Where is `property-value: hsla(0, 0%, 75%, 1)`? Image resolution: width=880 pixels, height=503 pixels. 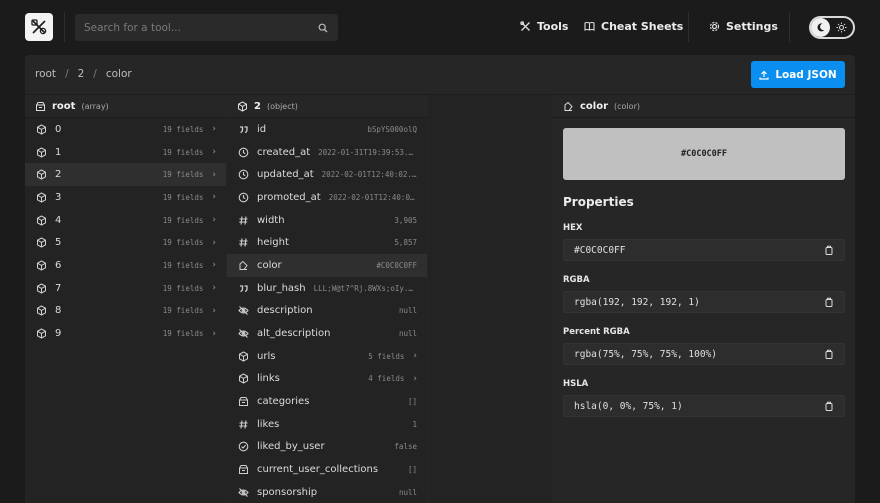
property-value: hsla(0, 0%, 75%, 1) is located at coordinates (699, 406).